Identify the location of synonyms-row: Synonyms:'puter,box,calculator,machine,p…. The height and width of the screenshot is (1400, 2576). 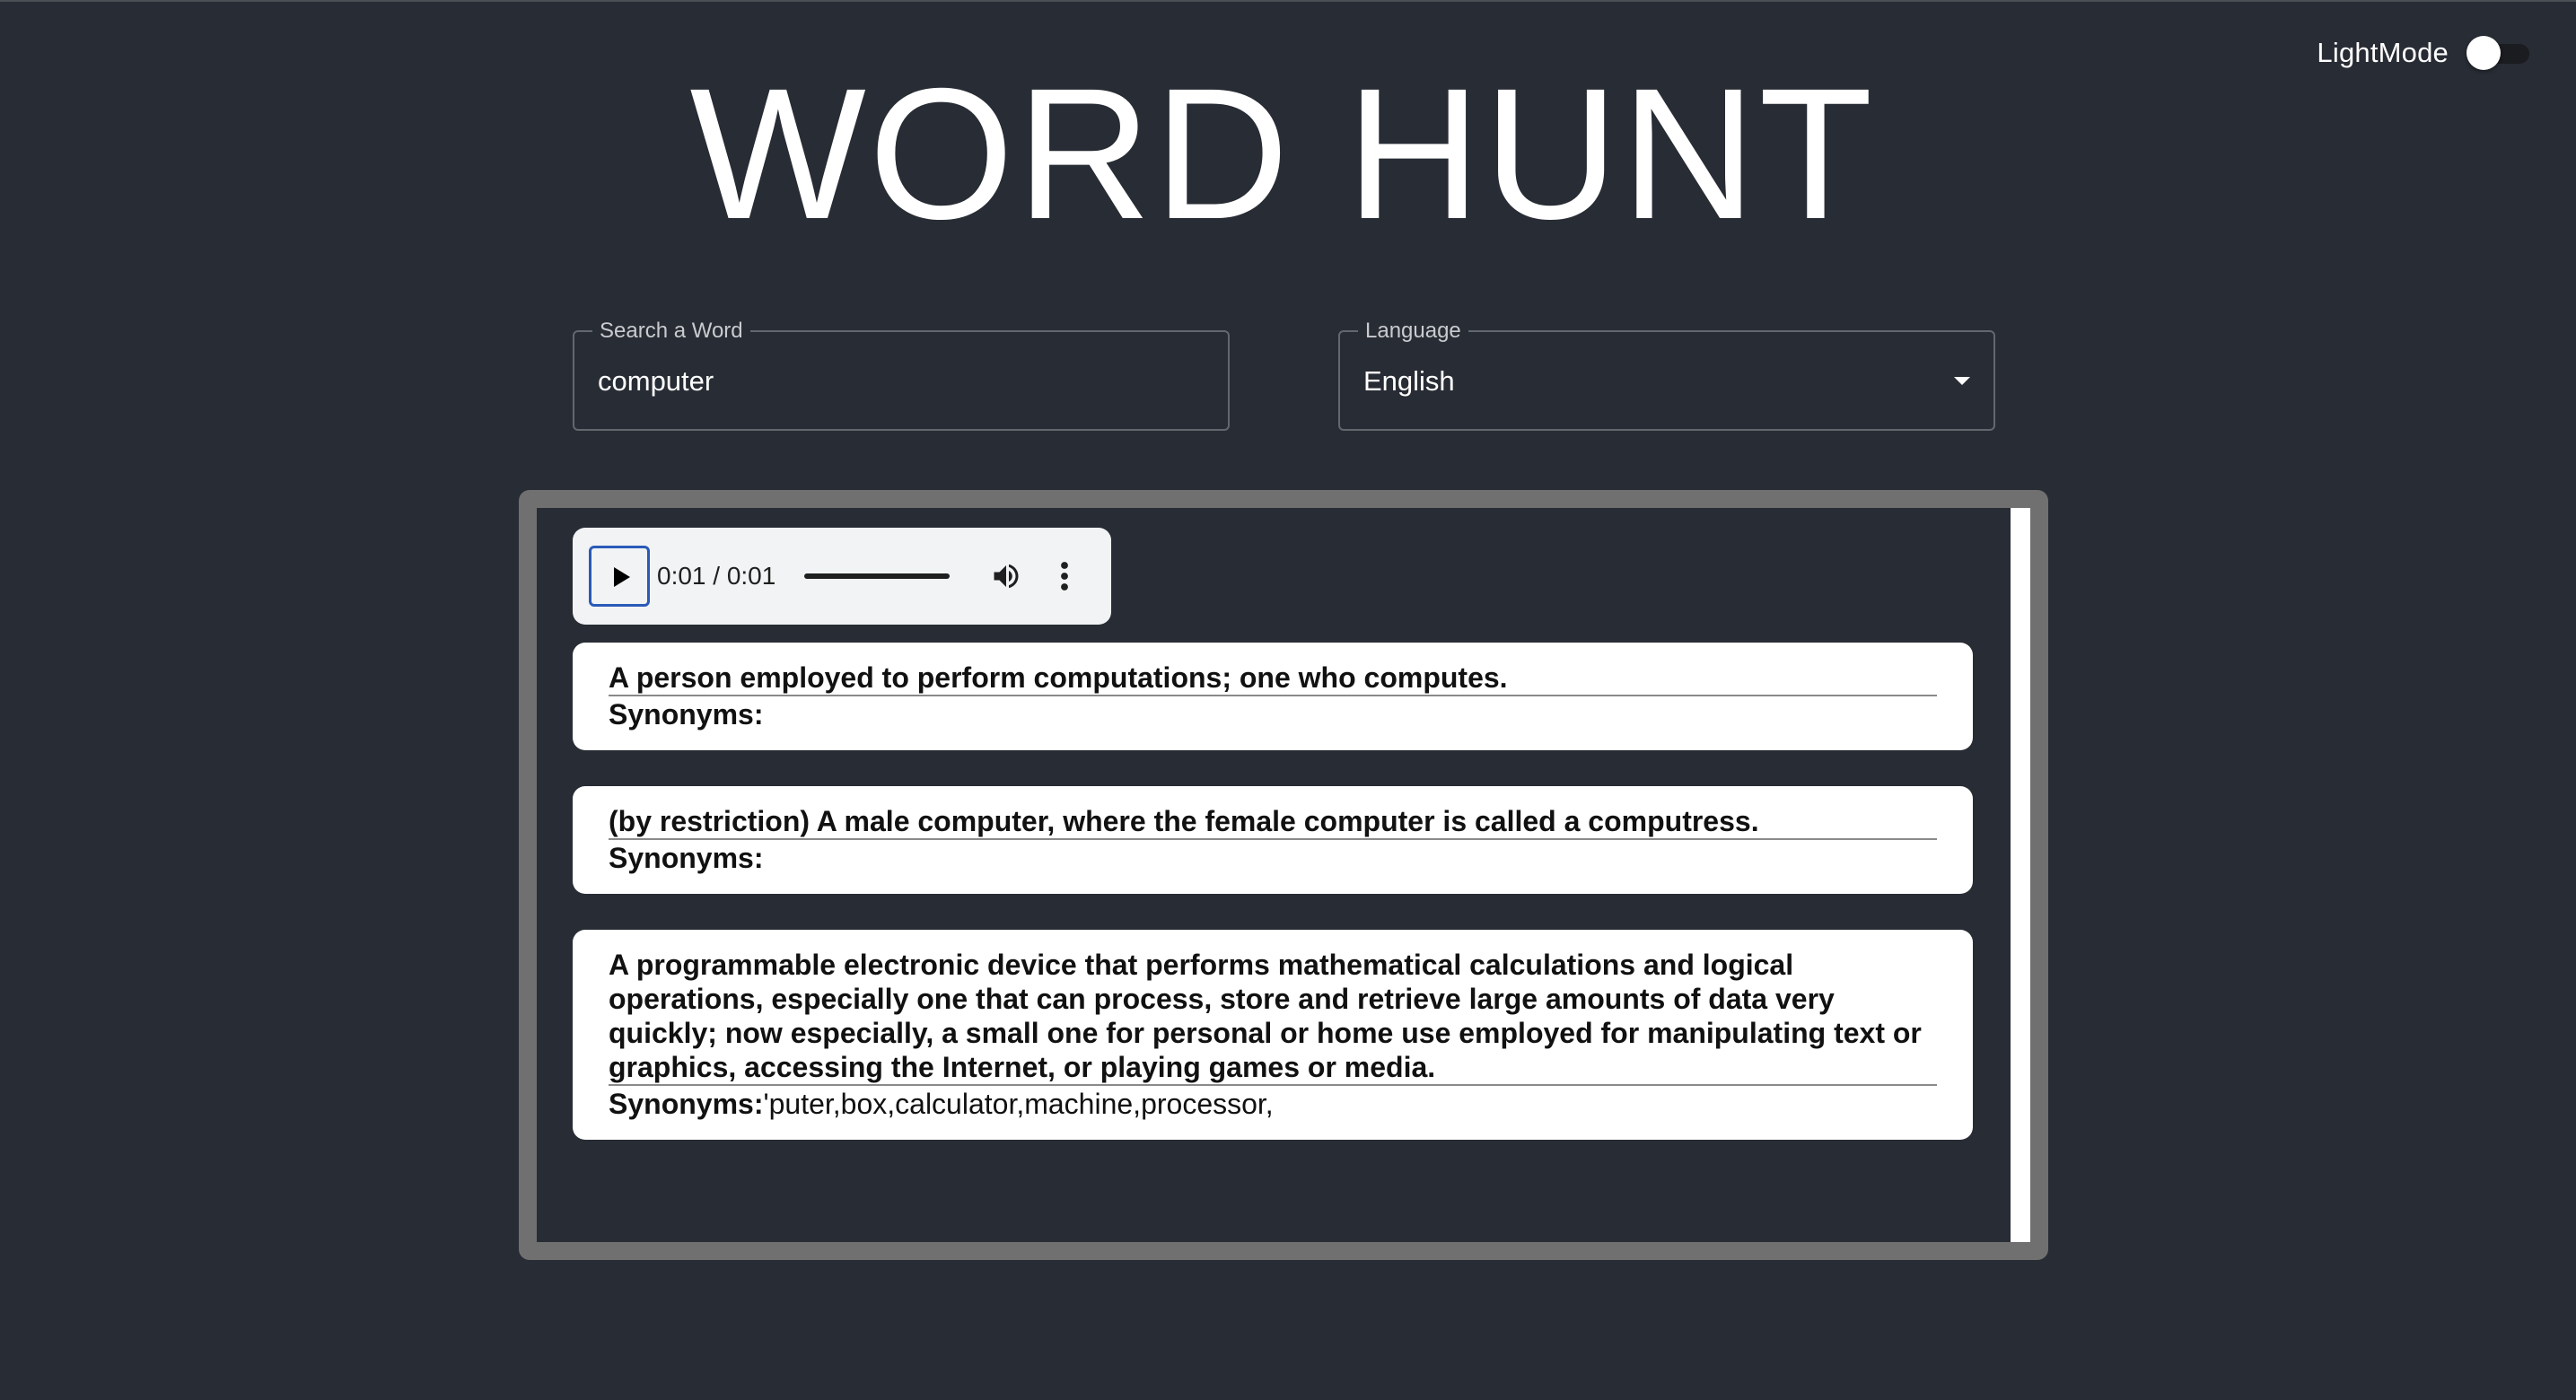
(1273, 1104).